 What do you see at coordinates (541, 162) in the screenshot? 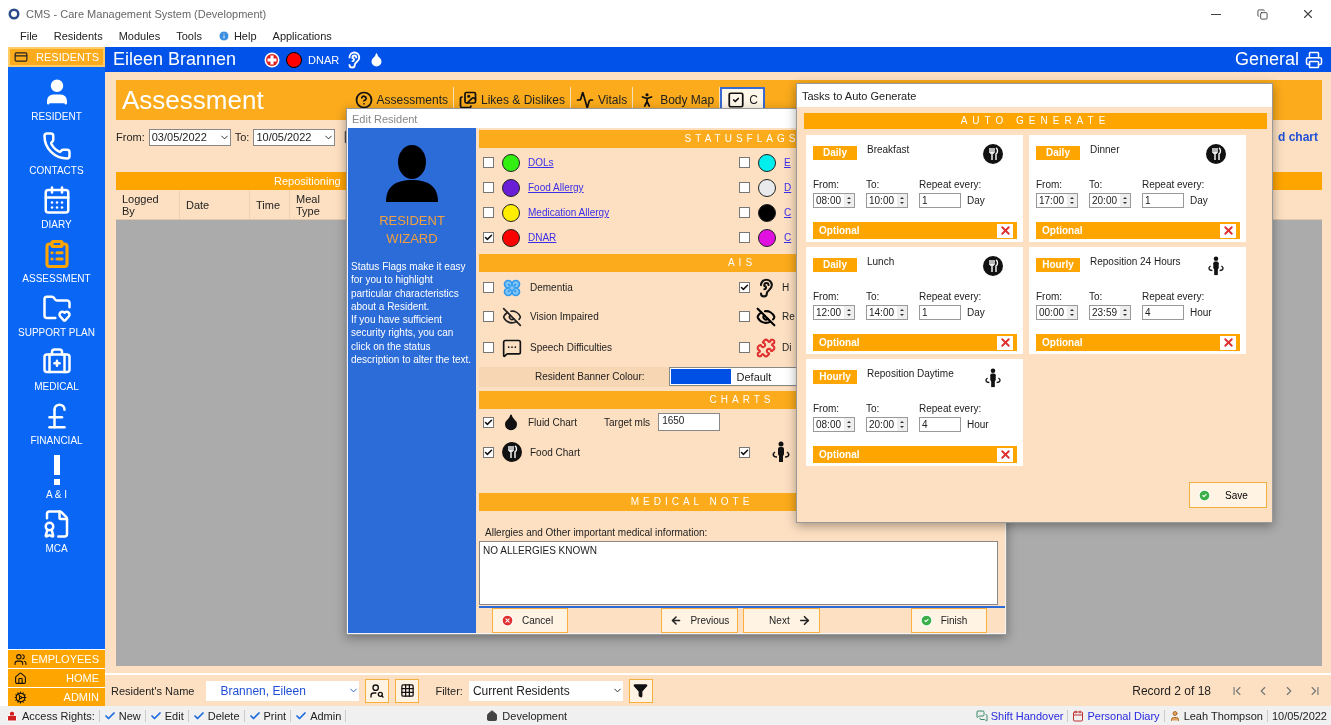
I see `flag-link: DOLs` at bounding box center [541, 162].